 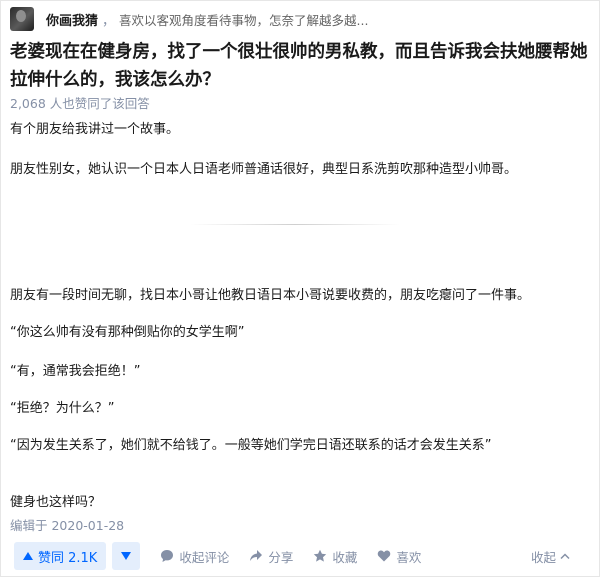 What do you see at coordinates (68, 558) in the screenshot?
I see `upvote-label: 赞同 2.1K` at bounding box center [68, 558].